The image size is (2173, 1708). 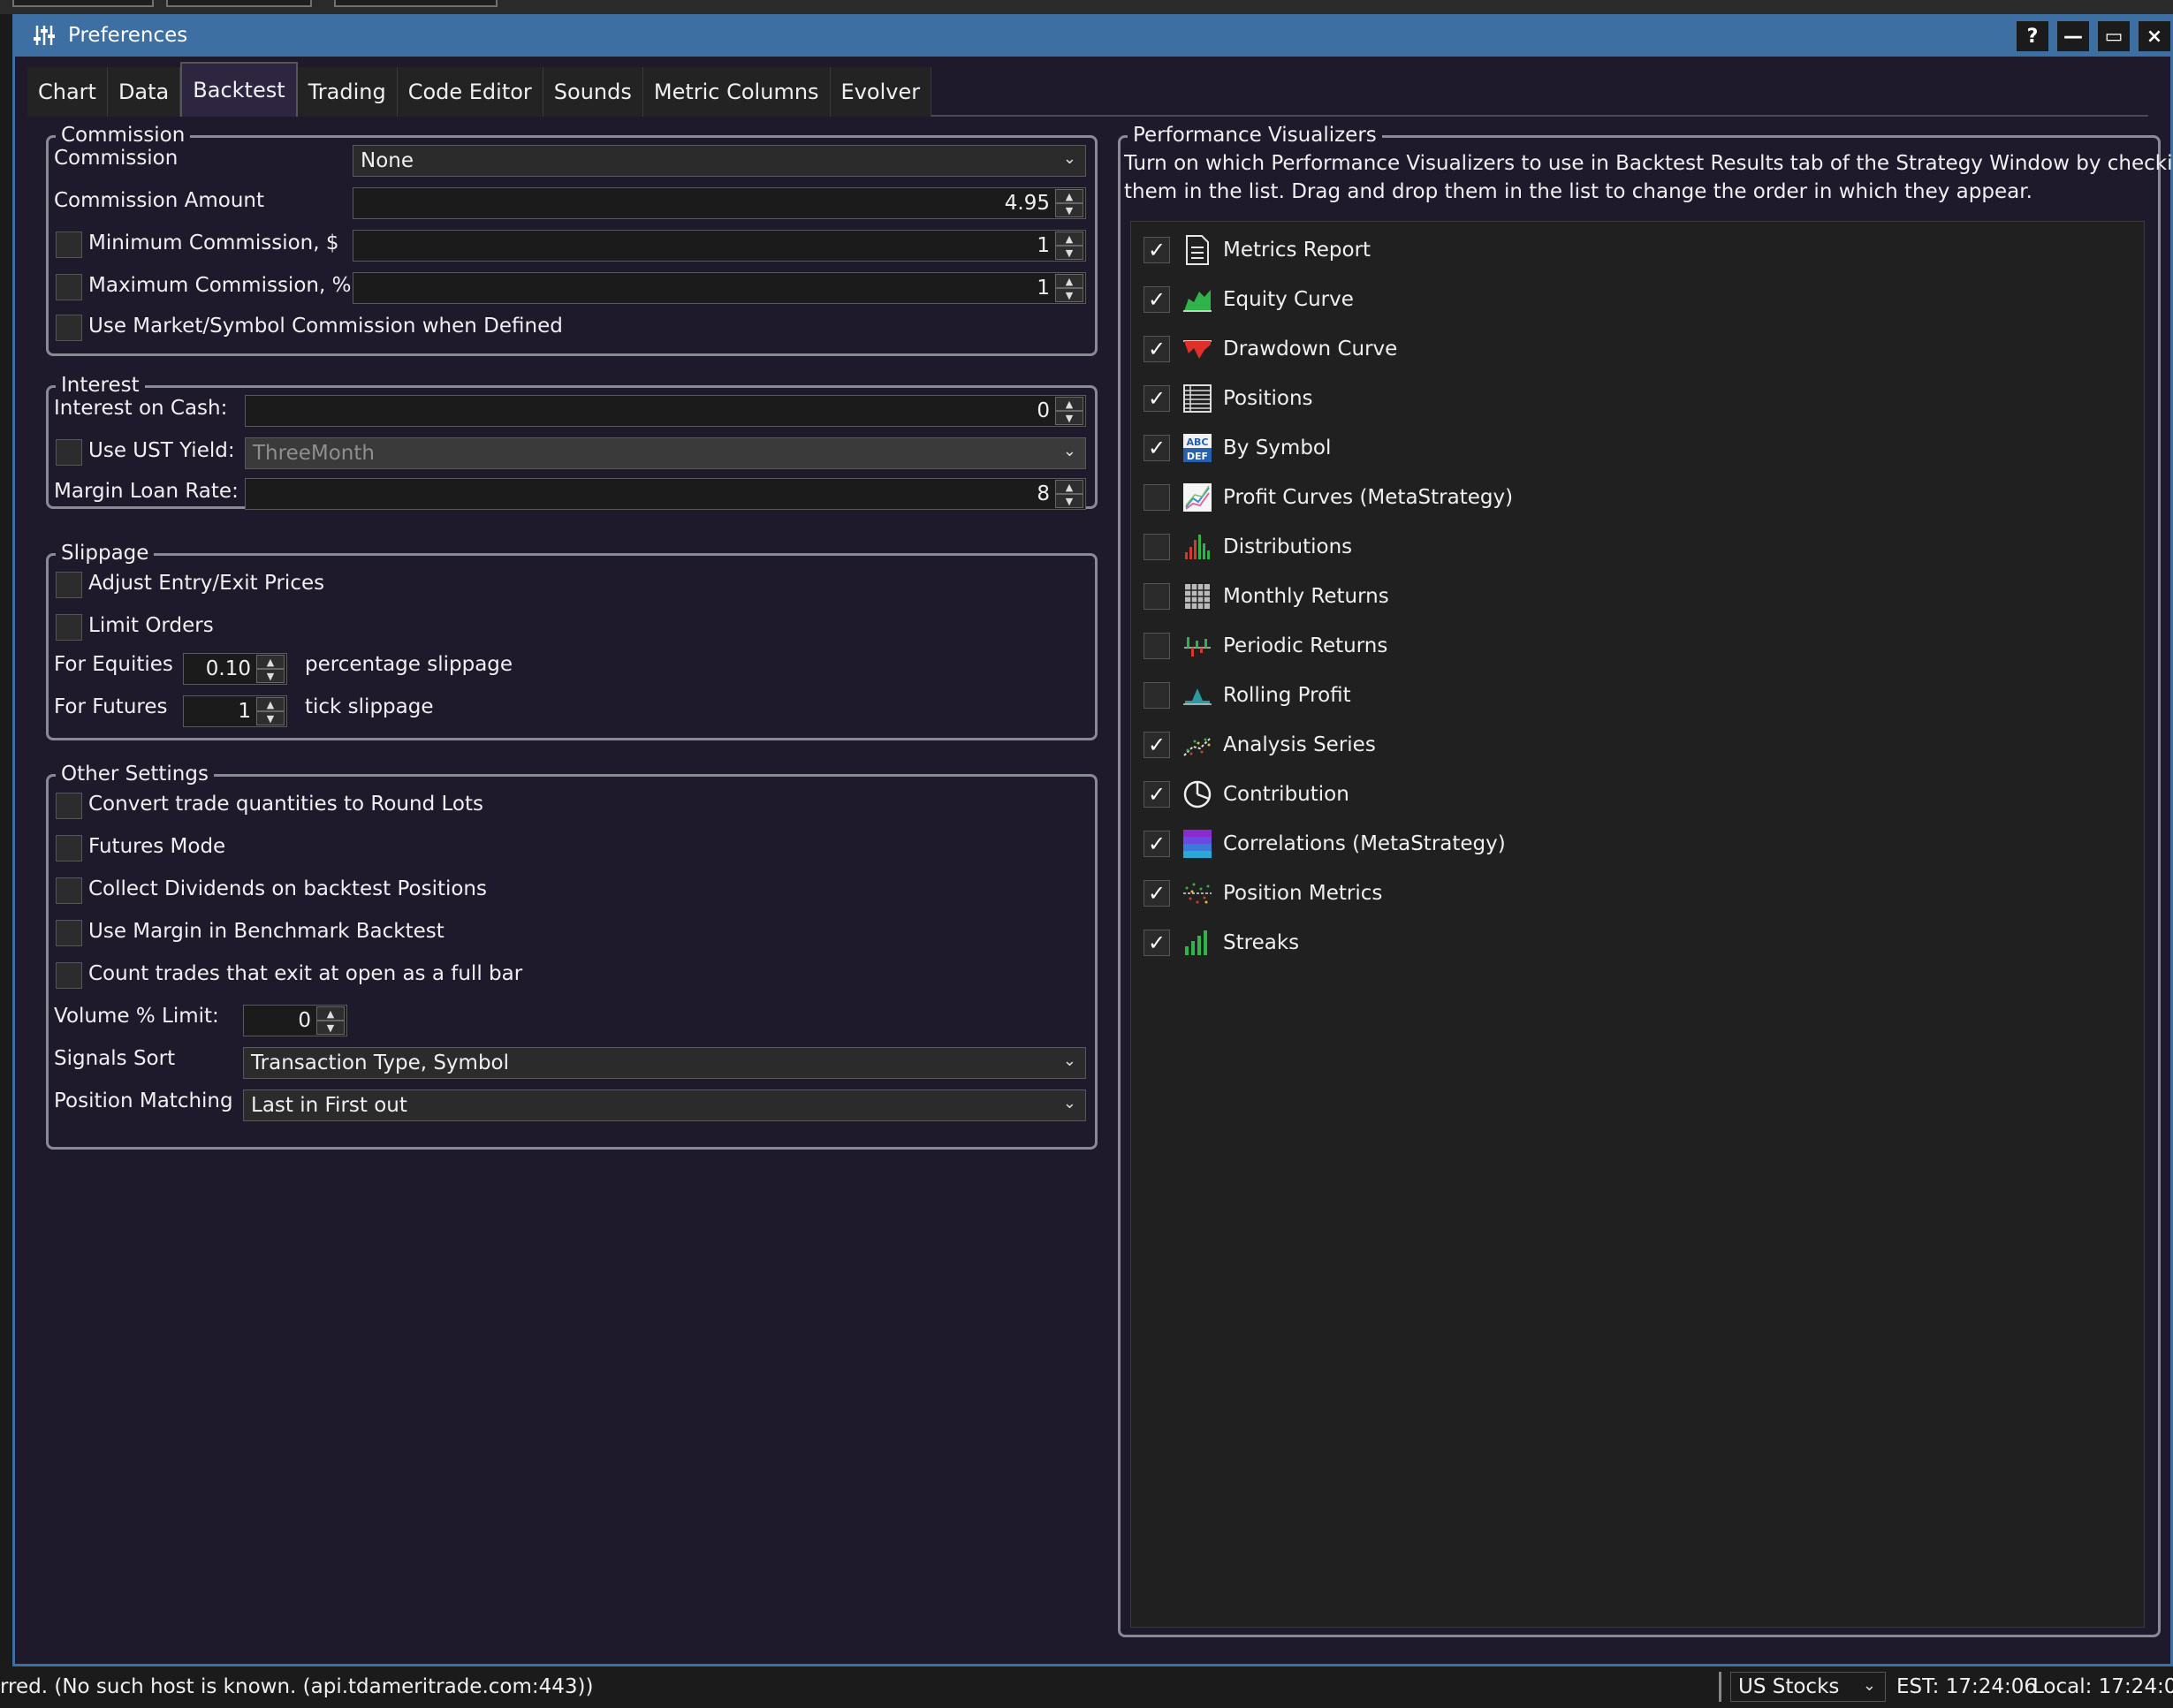 What do you see at coordinates (1328, 497) in the screenshot?
I see `list-item: Profit Curves (MetaStrategy)` at bounding box center [1328, 497].